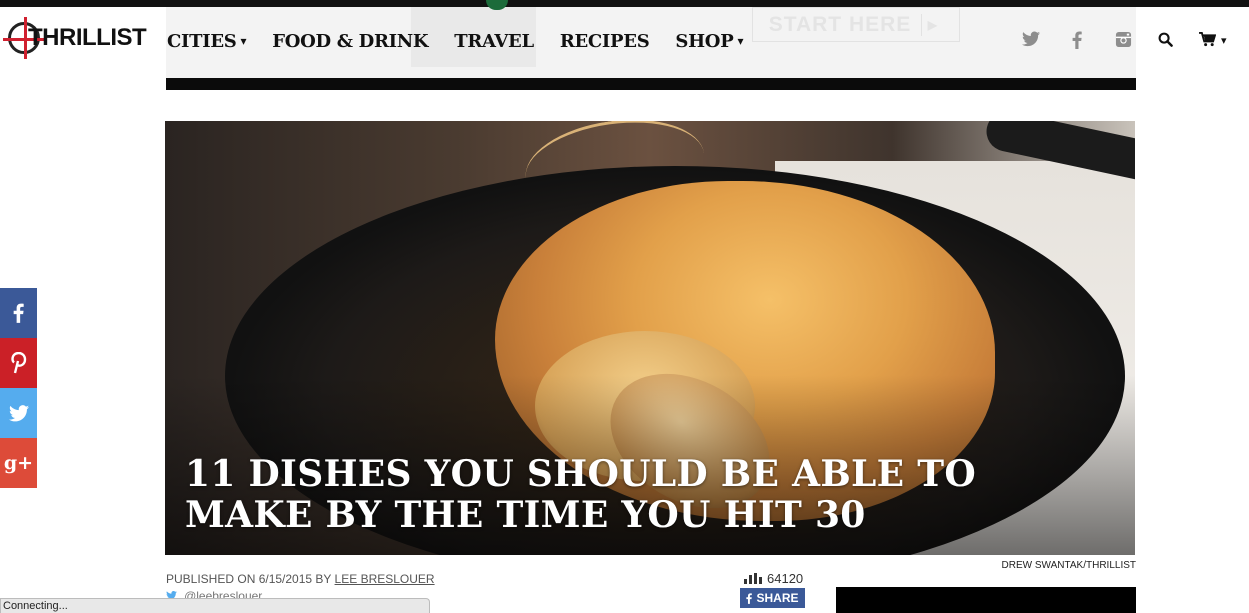  I want to click on nav-travel: TRAVEL, so click(494, 41).